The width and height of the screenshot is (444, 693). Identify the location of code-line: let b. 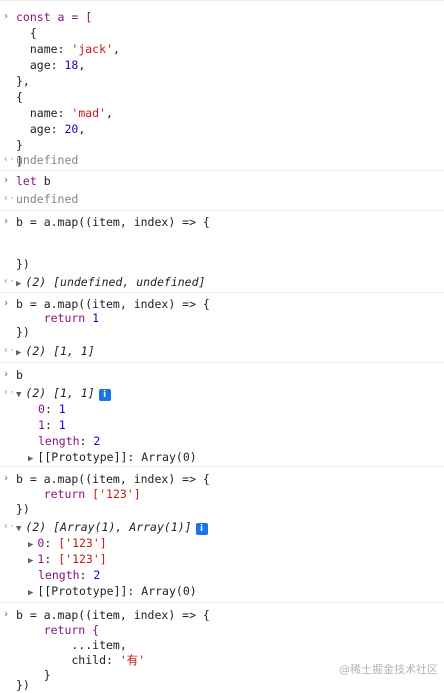
(33, 181).